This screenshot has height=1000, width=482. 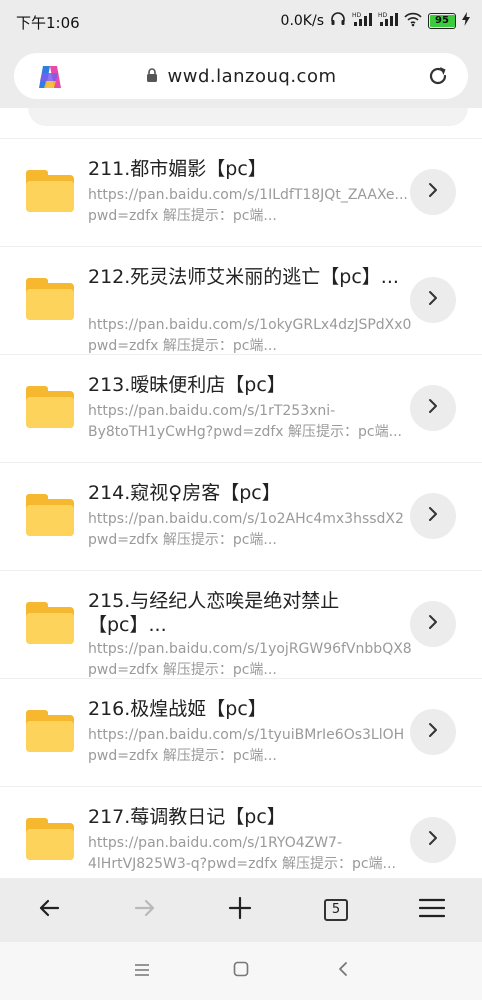 I want to click on forward-button, so click(x=145, y=910).